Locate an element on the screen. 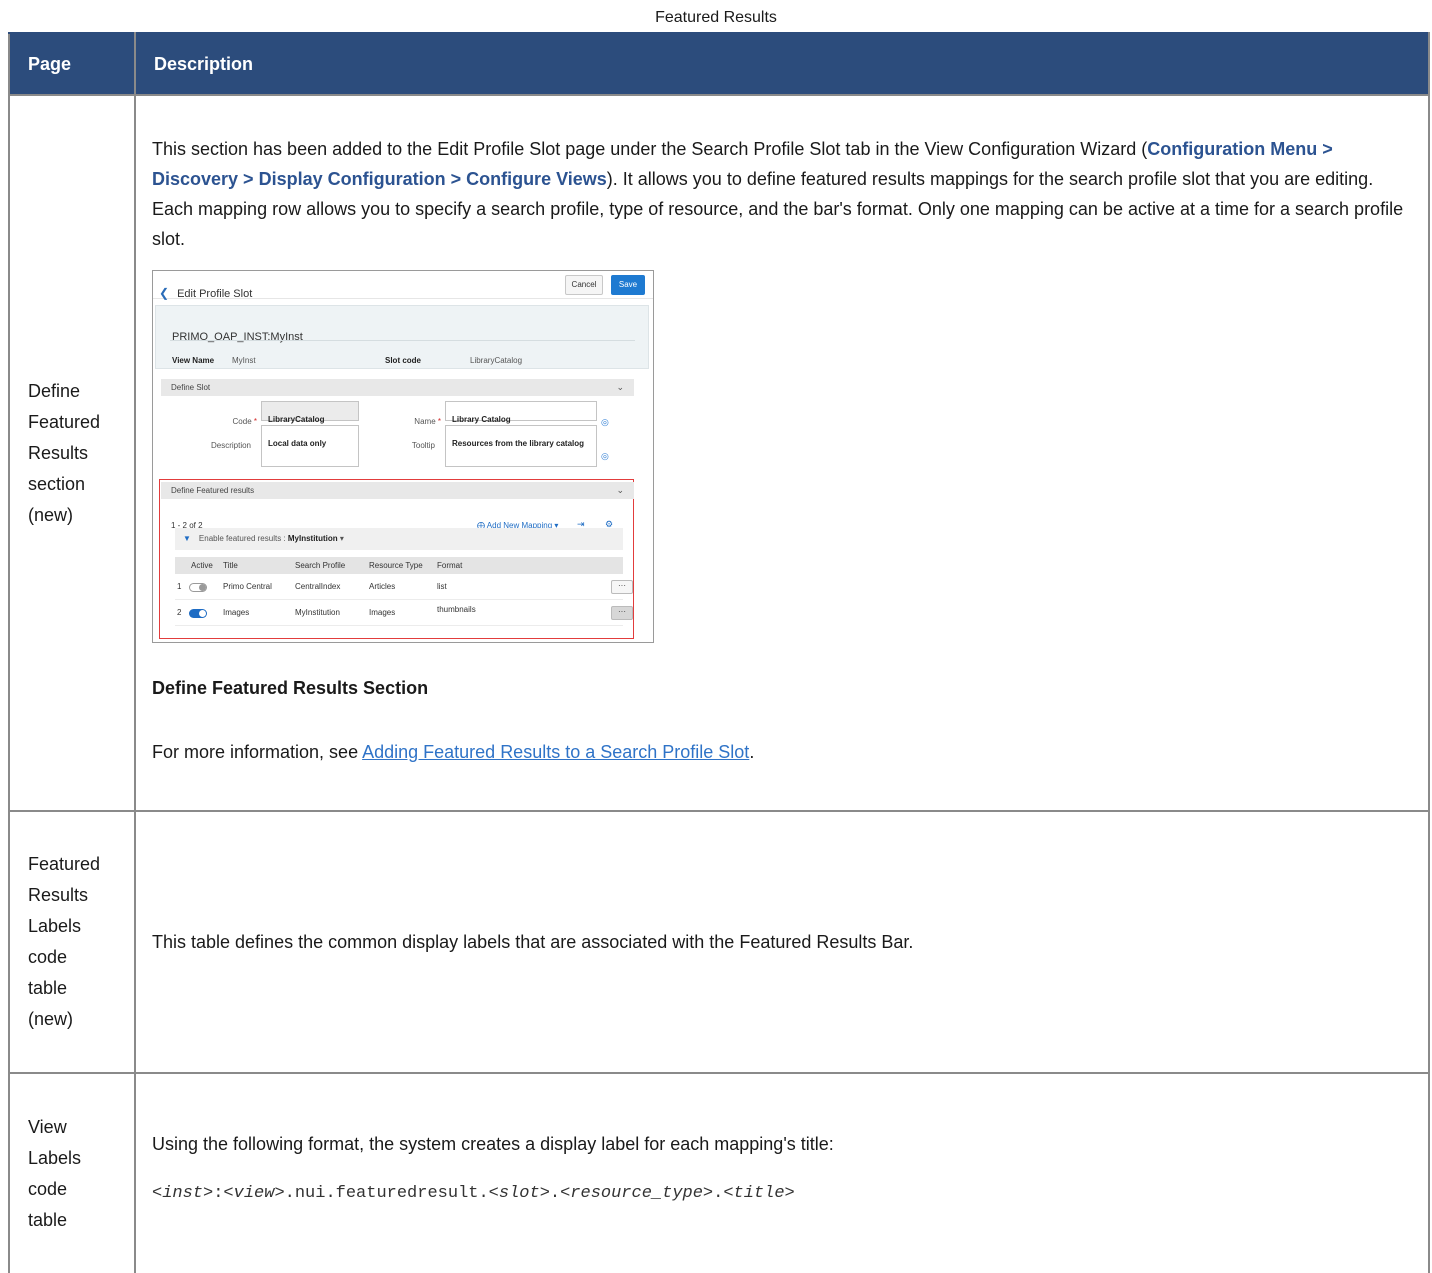  page-cell: Featured Results Labels code table (new) is located at coordinates (72, 942).